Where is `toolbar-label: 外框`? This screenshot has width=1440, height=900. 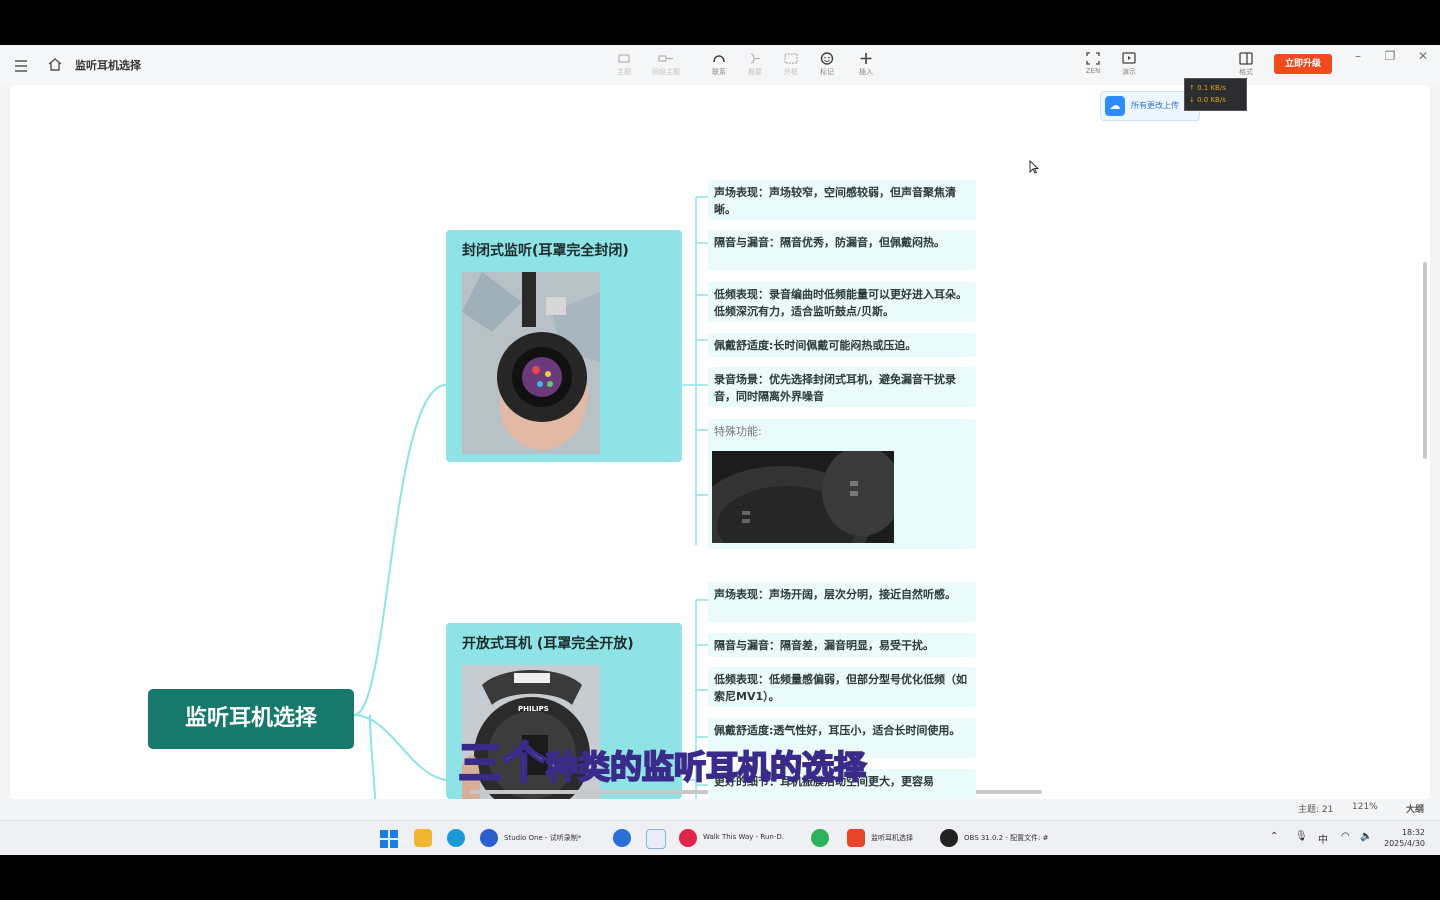 toolbar-label: 外框 is located at coordinates (791, 72).